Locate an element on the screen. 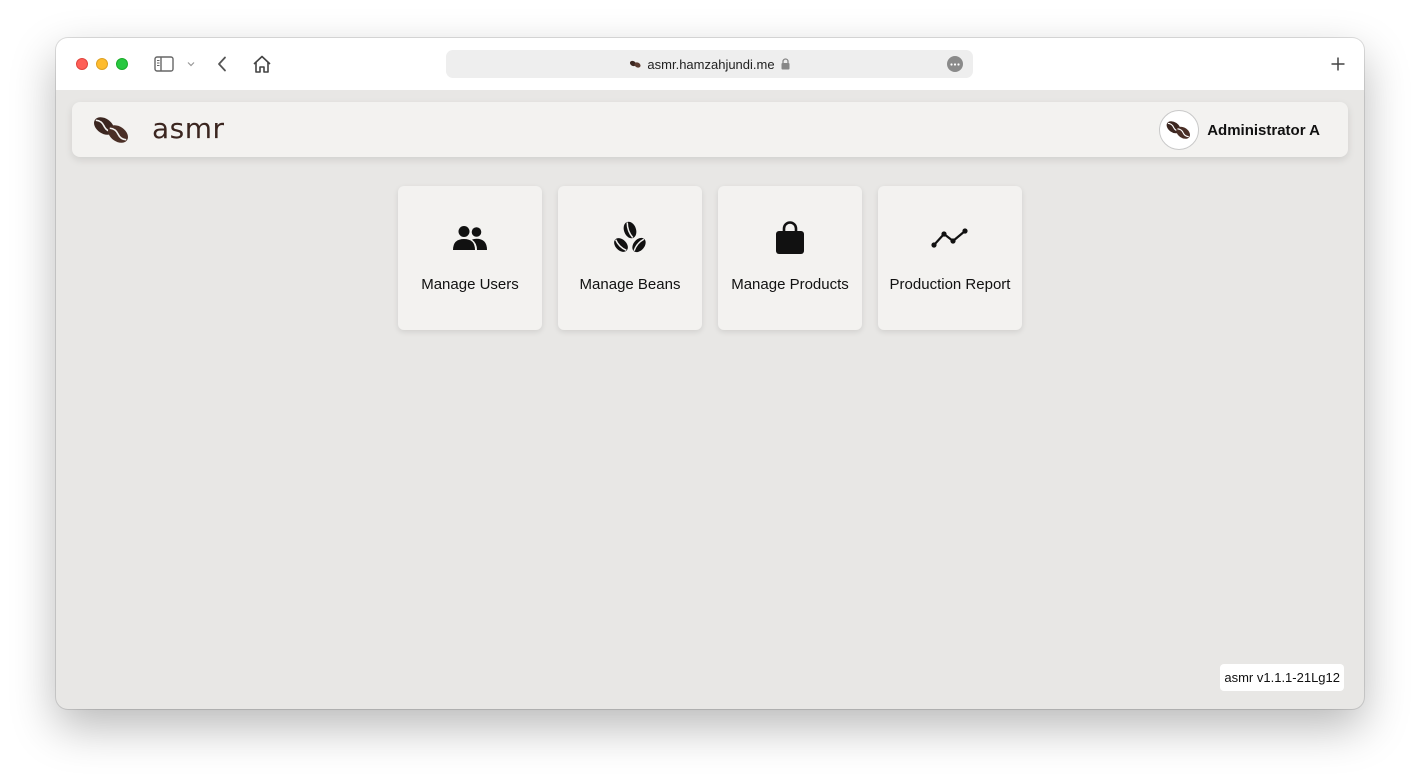 This screenshot has width=1420, height=783. card-label: Manage Products is located at coordinates (790, 284).